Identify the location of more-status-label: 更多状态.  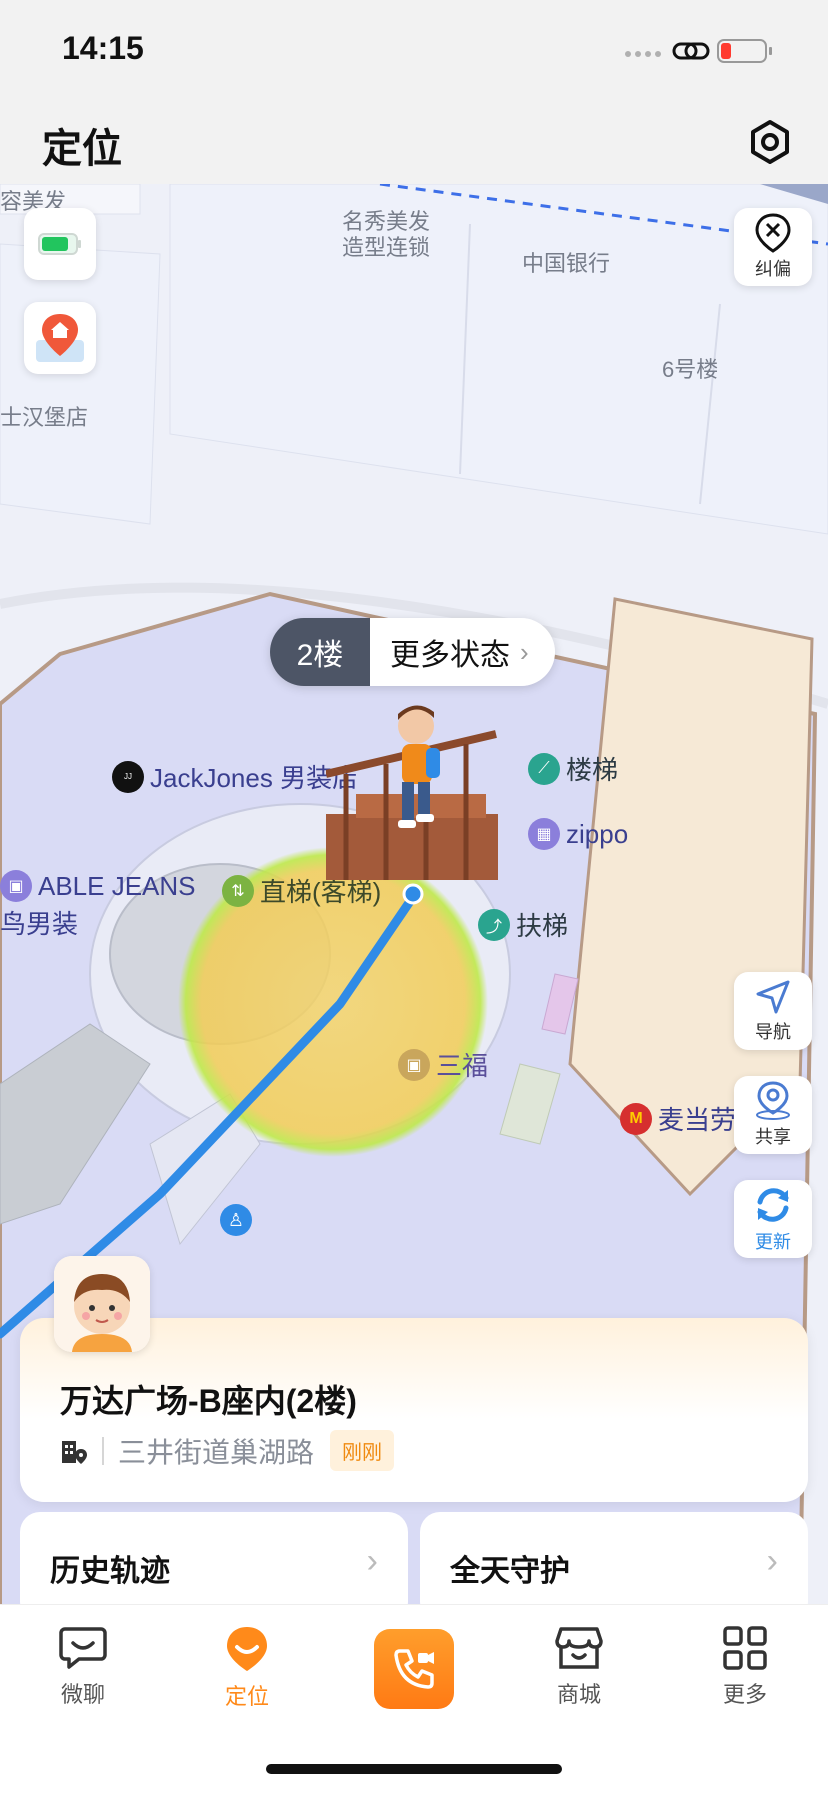
(450, 655).